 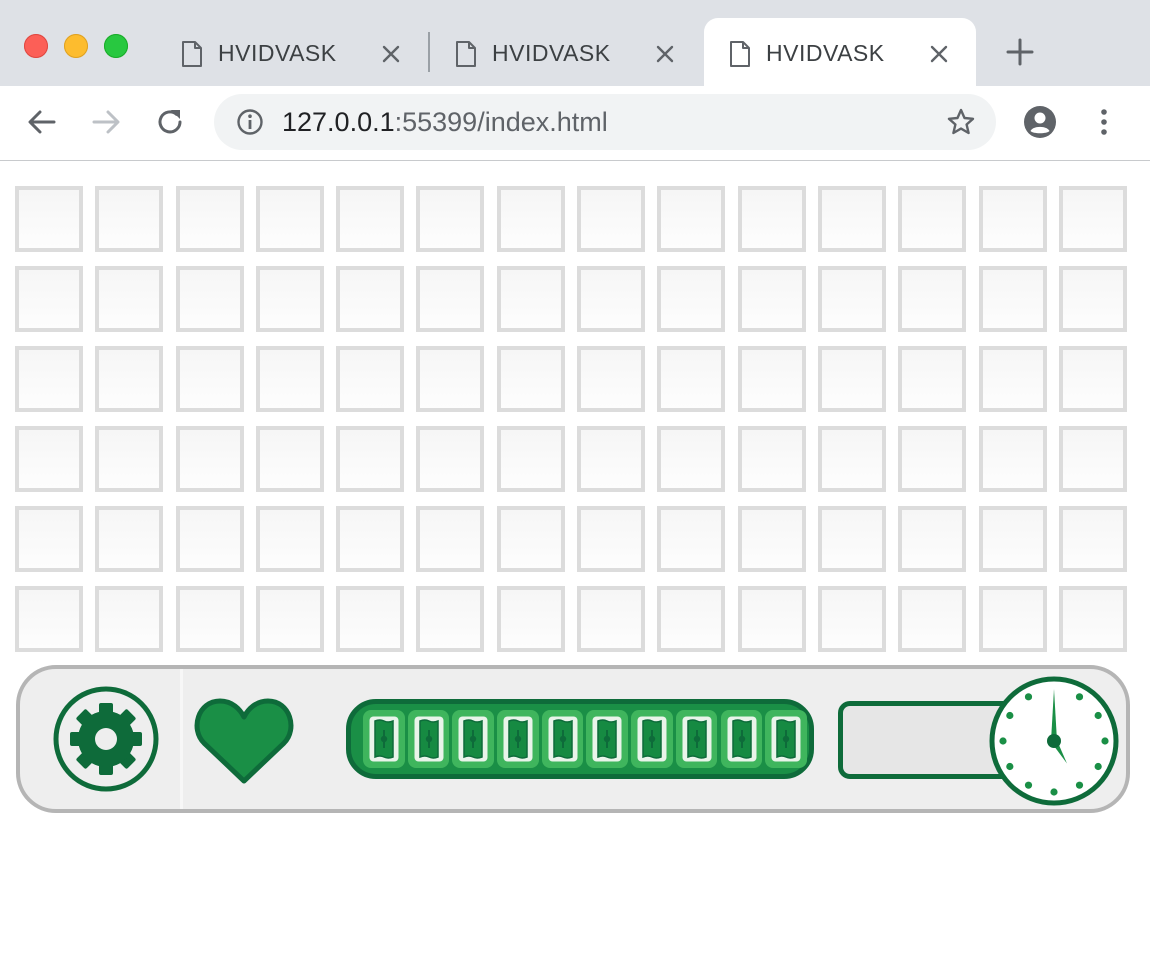 I want to click on settings-button, so click(x=106, y=739).